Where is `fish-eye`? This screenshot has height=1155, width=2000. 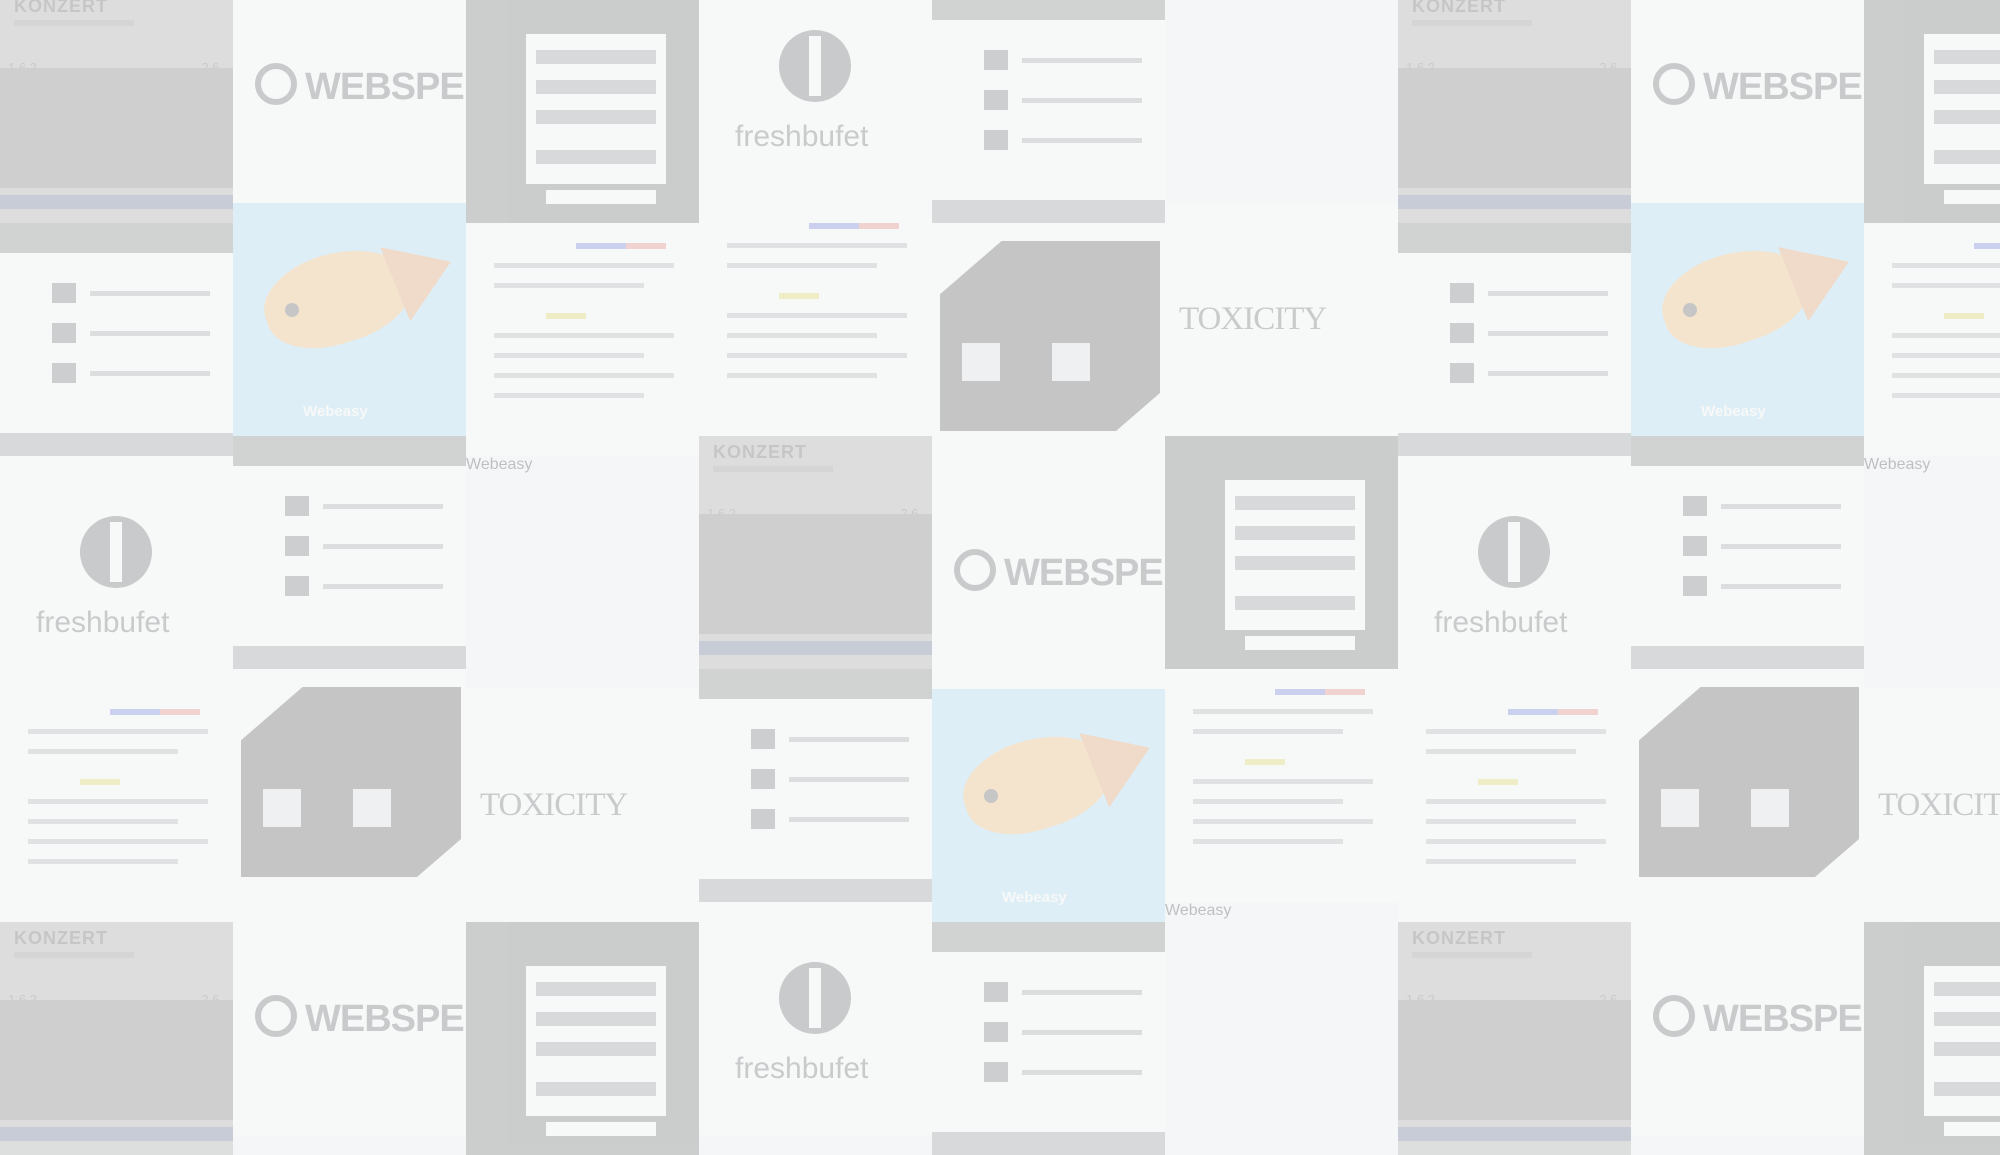
fish-eye is located at coordinates (1690, 310).